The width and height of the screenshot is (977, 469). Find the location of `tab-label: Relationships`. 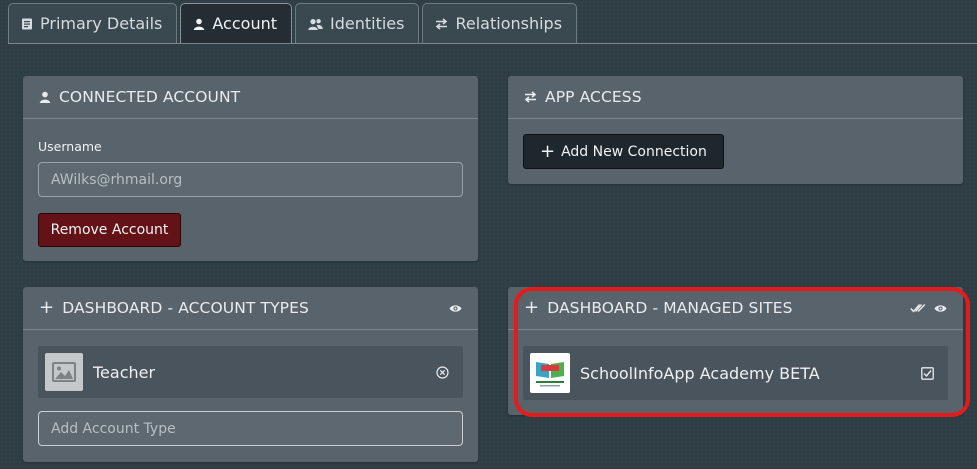

tab-label: Relationships is located at coordinates (509, 23).